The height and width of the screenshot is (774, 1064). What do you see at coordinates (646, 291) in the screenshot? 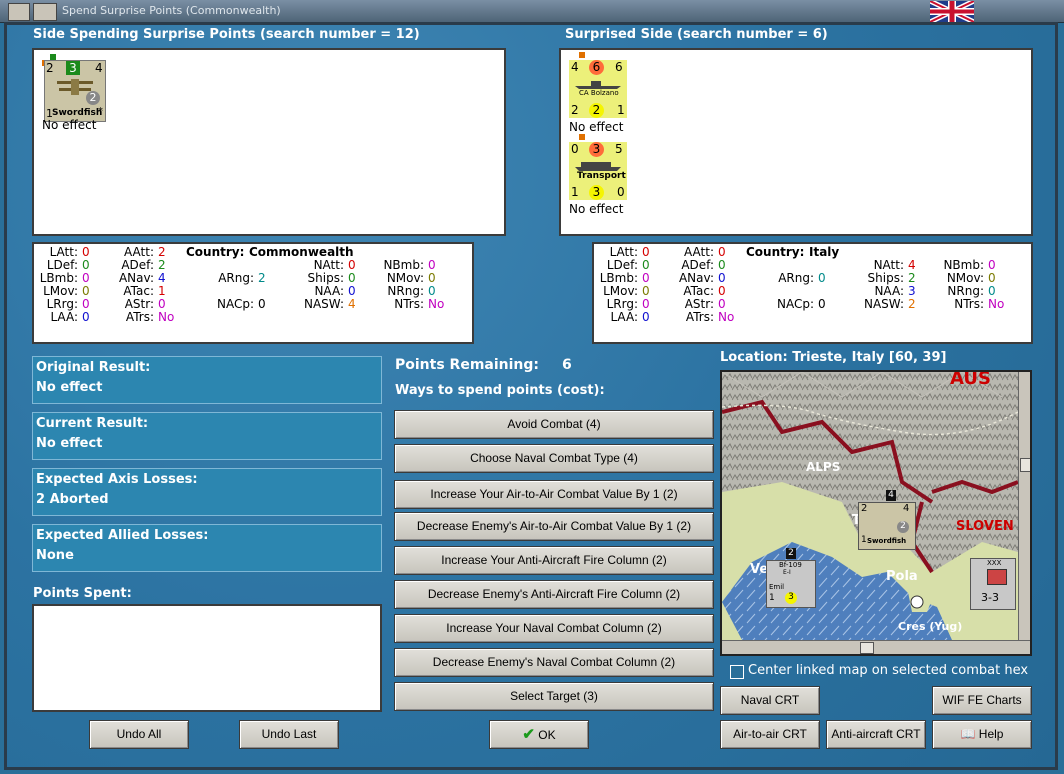
I see `stat-value-lmov: 0` at bounding box center [646, 291].